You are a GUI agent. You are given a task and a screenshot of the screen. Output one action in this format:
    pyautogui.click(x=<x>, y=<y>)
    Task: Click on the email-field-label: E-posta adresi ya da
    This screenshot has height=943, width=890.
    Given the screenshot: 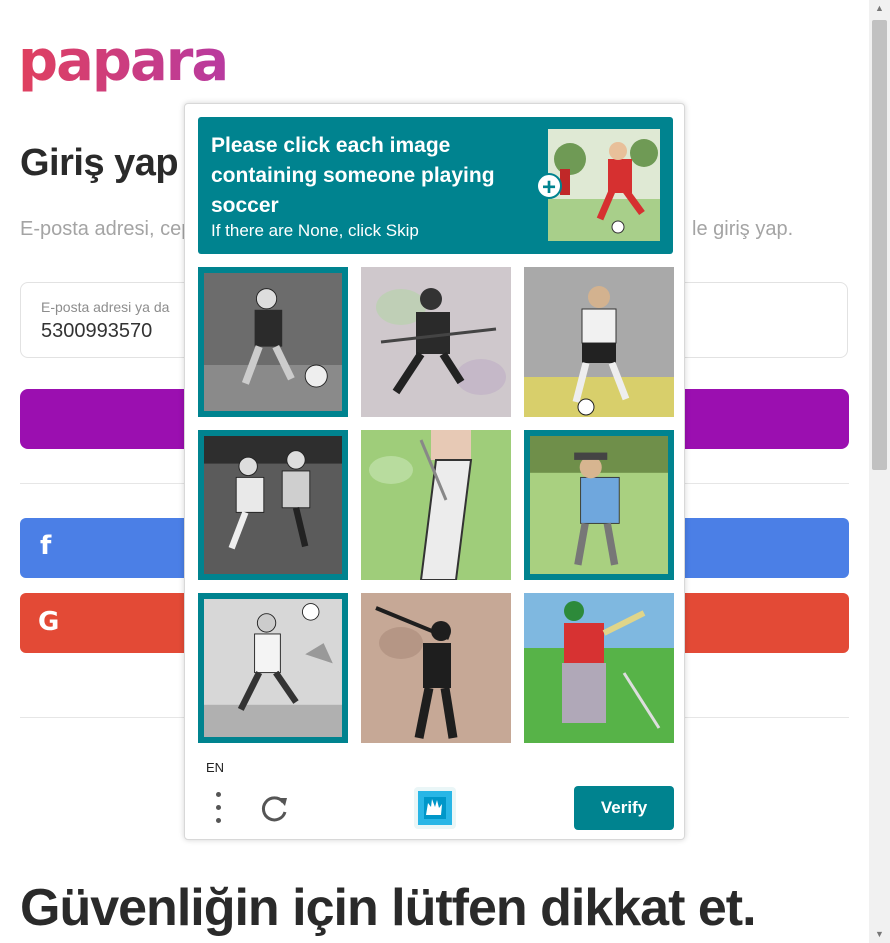 What is the action you would take?
    pyautogui.click(x=105, y=307)
    